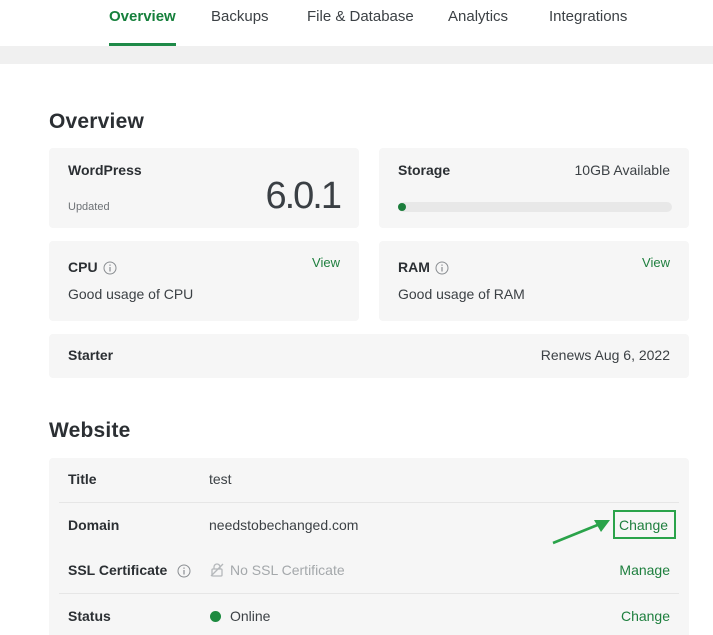 The height and width of the screenshot is (635, 713). Describe the element at coordinates (96, 121) in the screenshot. I see `overview-heading: Overview` at that location.